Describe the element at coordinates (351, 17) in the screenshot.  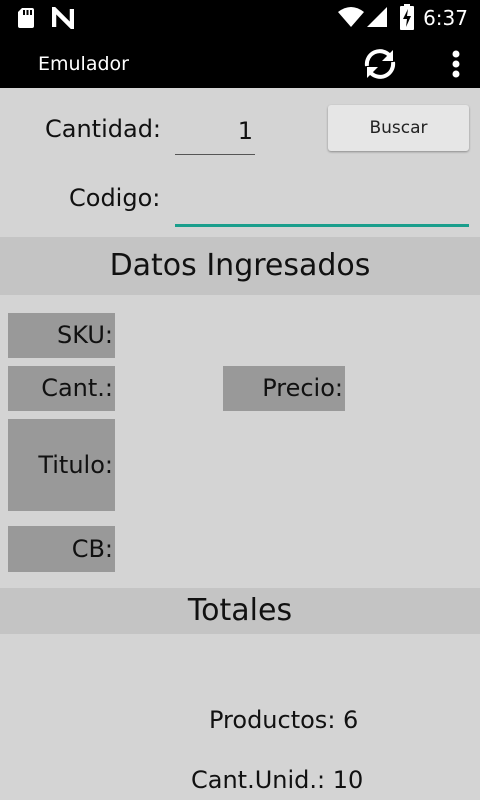
I see `wifi-icon` at that location.